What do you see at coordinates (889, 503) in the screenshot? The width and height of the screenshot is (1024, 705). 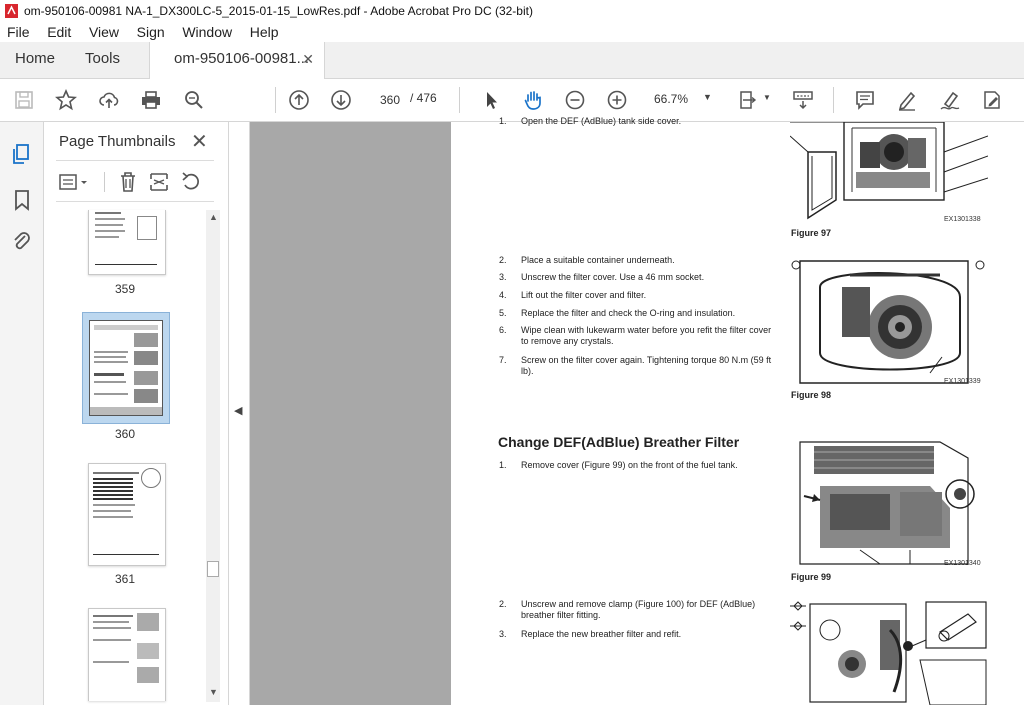 I see `figure-99-image` at bounding box center [889, 503].